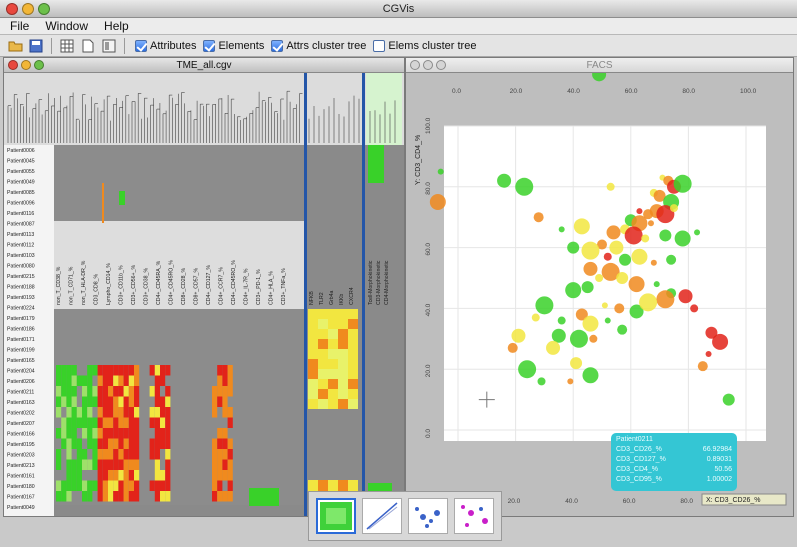 This screenshot has height=547, width=797. Describe the element at coordinates (172, 282) in the screenshot. I see `column-label: CD4+_CD45RO_%` at that location.